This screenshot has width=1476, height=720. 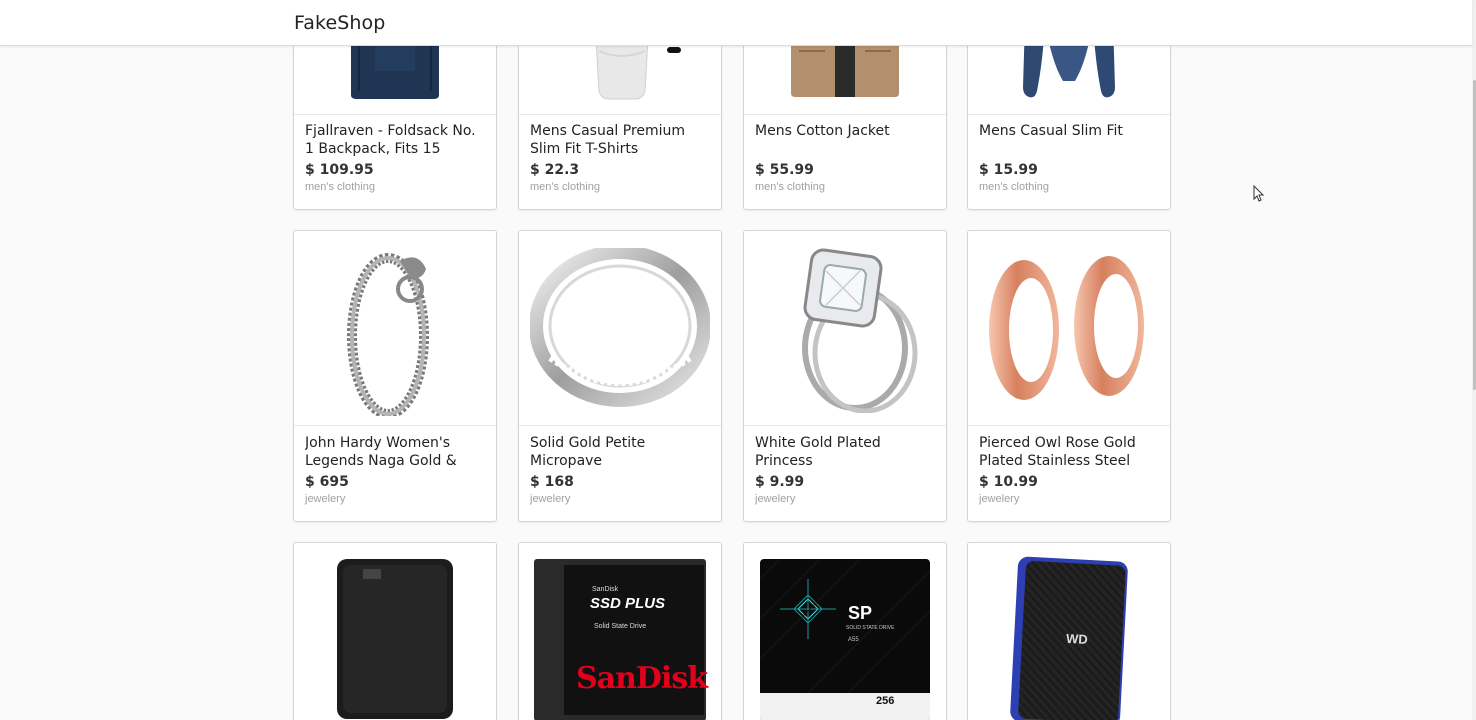 What do you see at coordinates (621, 452) in the screenshot?
I see `product-title: Solid Gold Petite Micropave` at bounding box center [621, 452].